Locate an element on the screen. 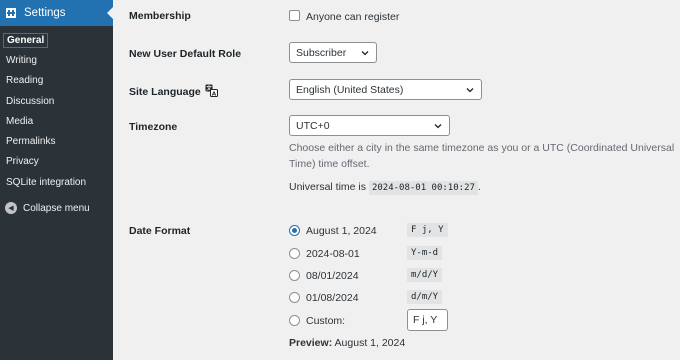  sidebar-item-general: General is located at coordinates (56, 40).